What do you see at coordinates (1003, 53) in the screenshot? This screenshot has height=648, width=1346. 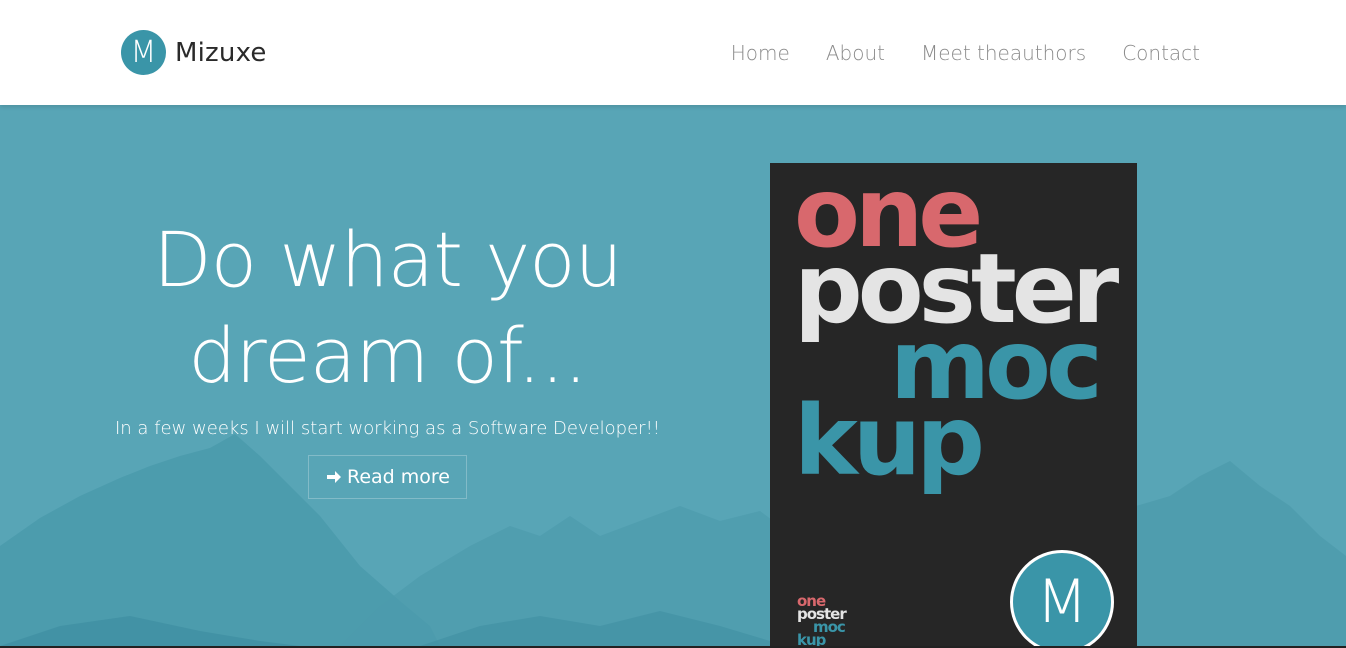 I see `nav-link-meet-the-authors: Meet theauthors` at bounding box center [1003, 53].